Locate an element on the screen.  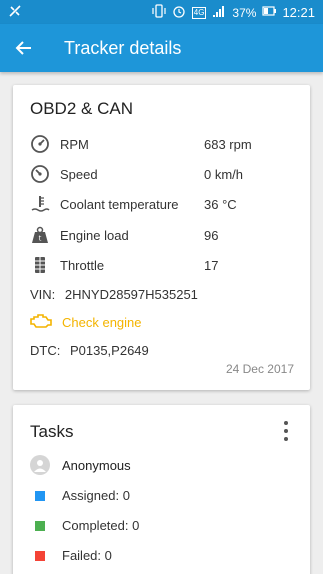
arrow-back-icon is located at coordinates (23, 48).